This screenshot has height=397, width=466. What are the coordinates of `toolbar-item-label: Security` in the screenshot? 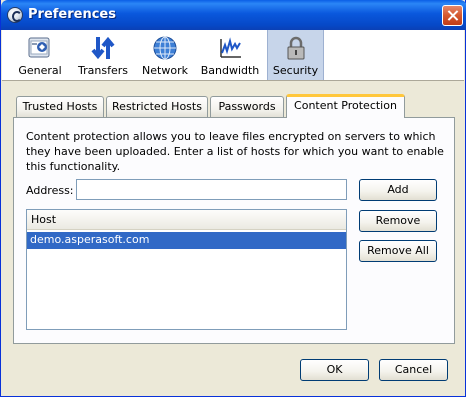 It's located at (295, 70).